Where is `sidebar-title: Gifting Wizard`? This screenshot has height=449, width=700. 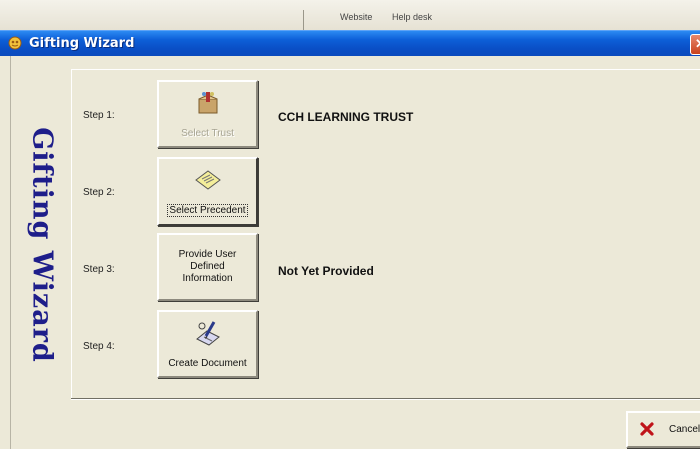 sidebar-title: Gifting Wizard is located at coordinates (42, 245).